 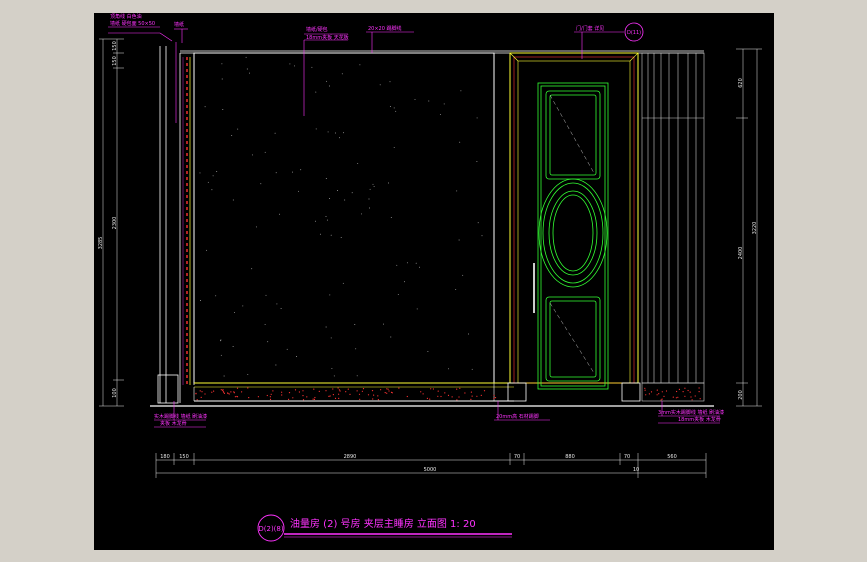 I want to click on title-tag: D(2)(8), so click(x=270, y=529).